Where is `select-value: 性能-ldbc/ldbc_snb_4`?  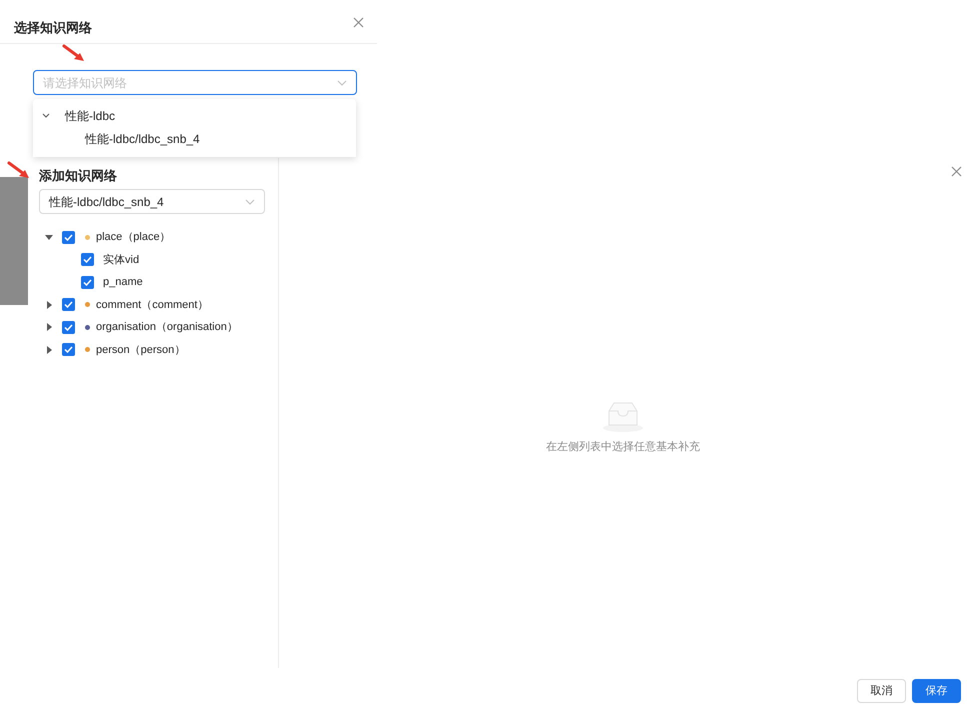 select-value: 性能-ldbc/ldbc_snb_4 is located at coordinates (106, 202).